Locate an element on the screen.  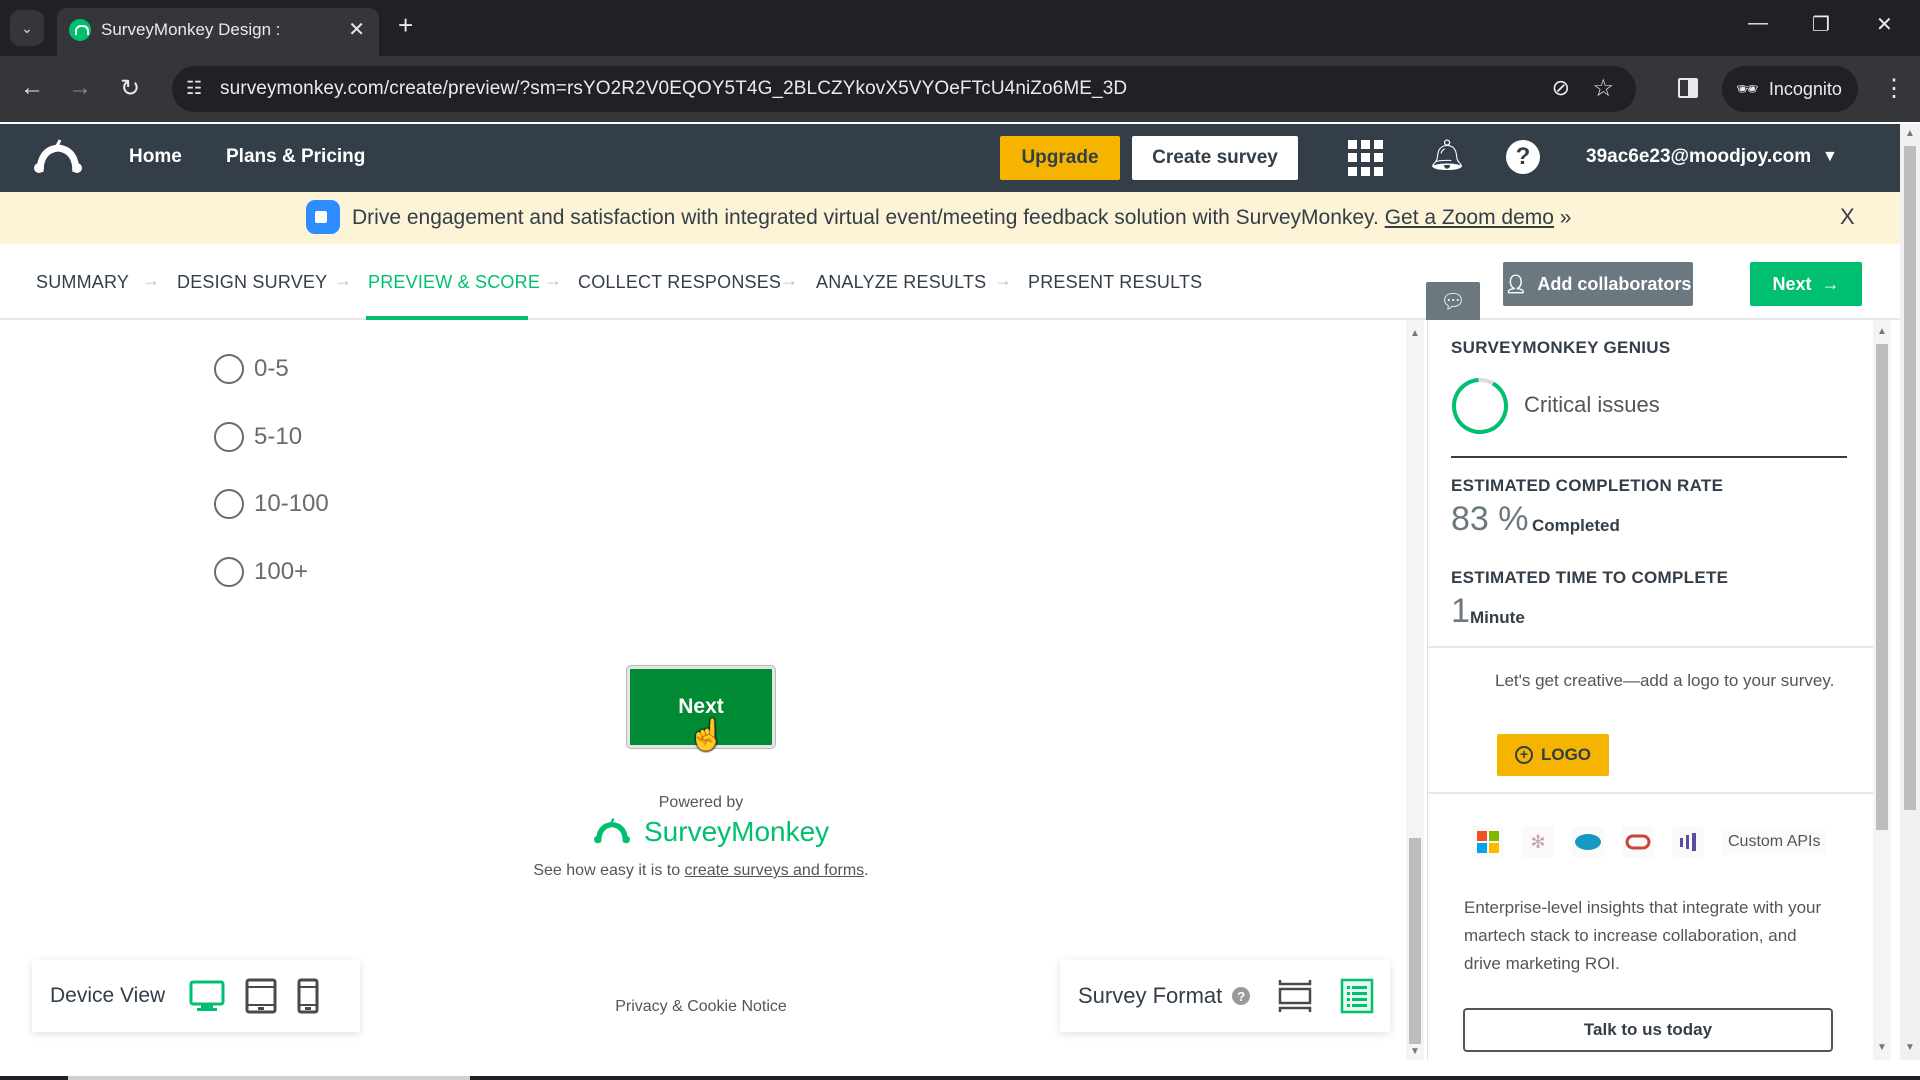
classic-format-icon is located at coordinates (1357, 996).